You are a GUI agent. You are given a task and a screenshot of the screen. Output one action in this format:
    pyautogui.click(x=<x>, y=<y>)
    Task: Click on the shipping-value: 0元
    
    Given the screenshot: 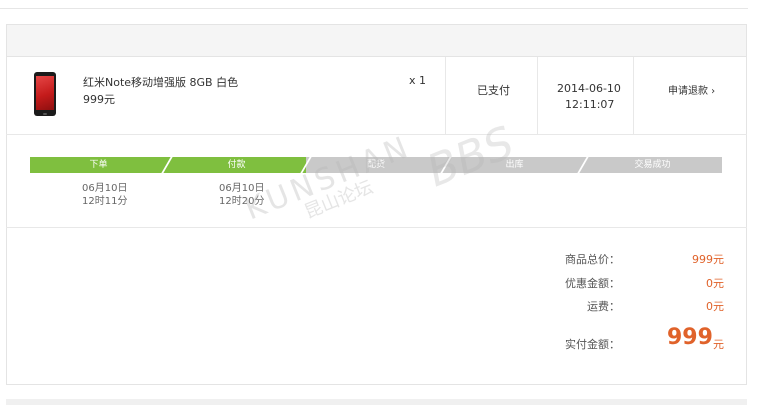 What is the action you would take?
    pyautogui.click(x=715, y=306)
    